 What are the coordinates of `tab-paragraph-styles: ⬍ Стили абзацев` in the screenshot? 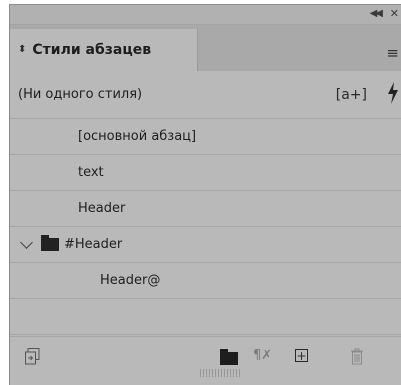 It's located at (104, 50).